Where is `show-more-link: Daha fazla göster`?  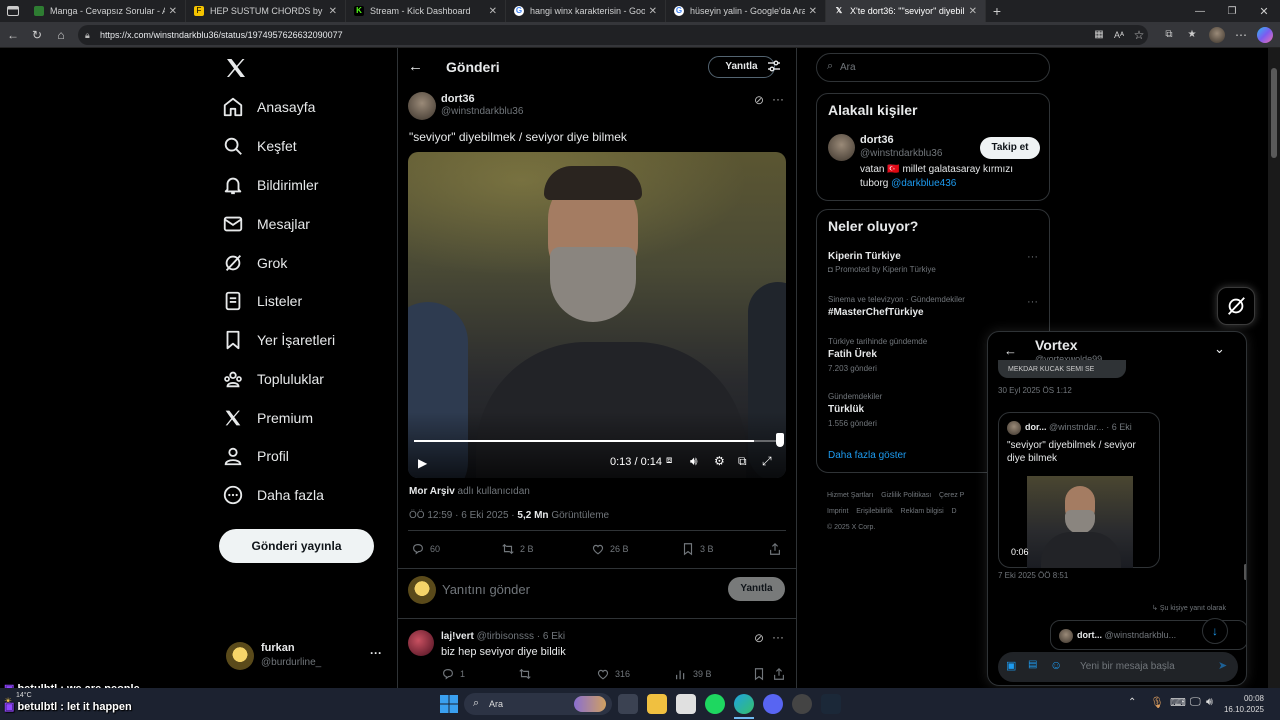
show-more-link: Daha fazla göster is located at coordinates (867, 455).